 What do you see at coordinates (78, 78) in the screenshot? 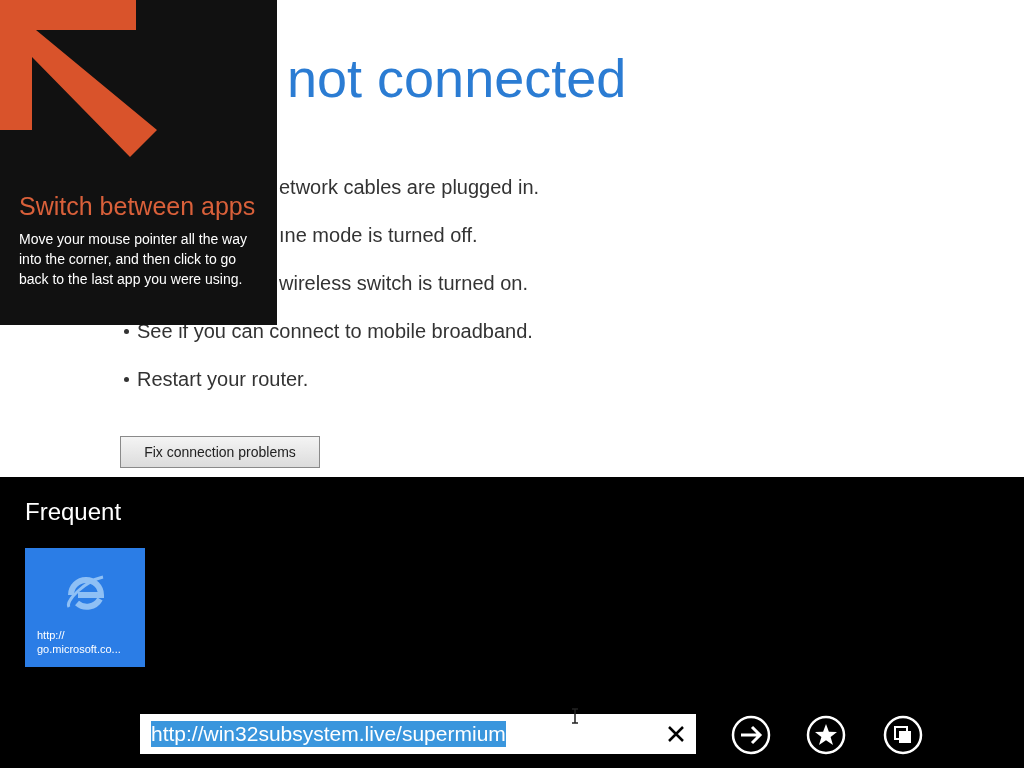
I see `arrow-icon` at bounding box center [78, 78].